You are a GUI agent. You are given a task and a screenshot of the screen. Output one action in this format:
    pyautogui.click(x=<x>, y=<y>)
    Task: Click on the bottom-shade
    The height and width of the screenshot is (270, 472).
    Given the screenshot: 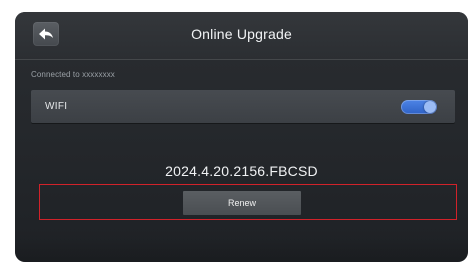 What is the action you would take?
    pyautogui.click(x=241, y=249)
    